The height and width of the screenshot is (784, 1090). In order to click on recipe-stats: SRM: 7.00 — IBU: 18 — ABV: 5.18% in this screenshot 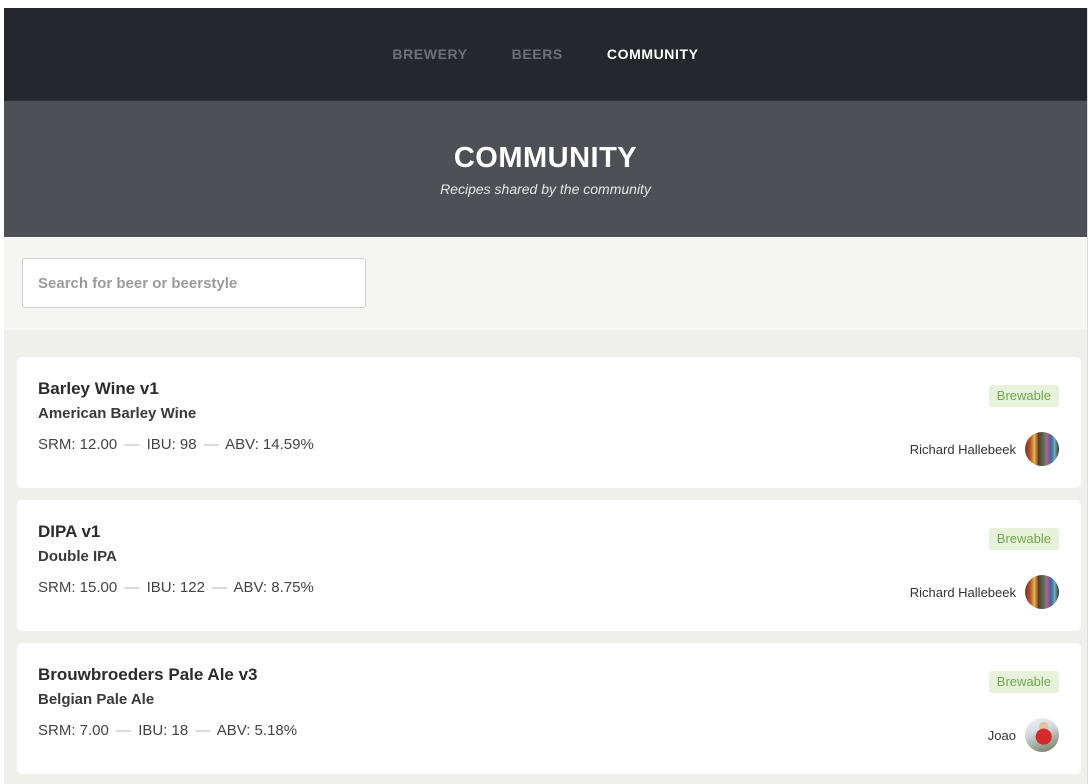, I will do `click(549, 731)`.